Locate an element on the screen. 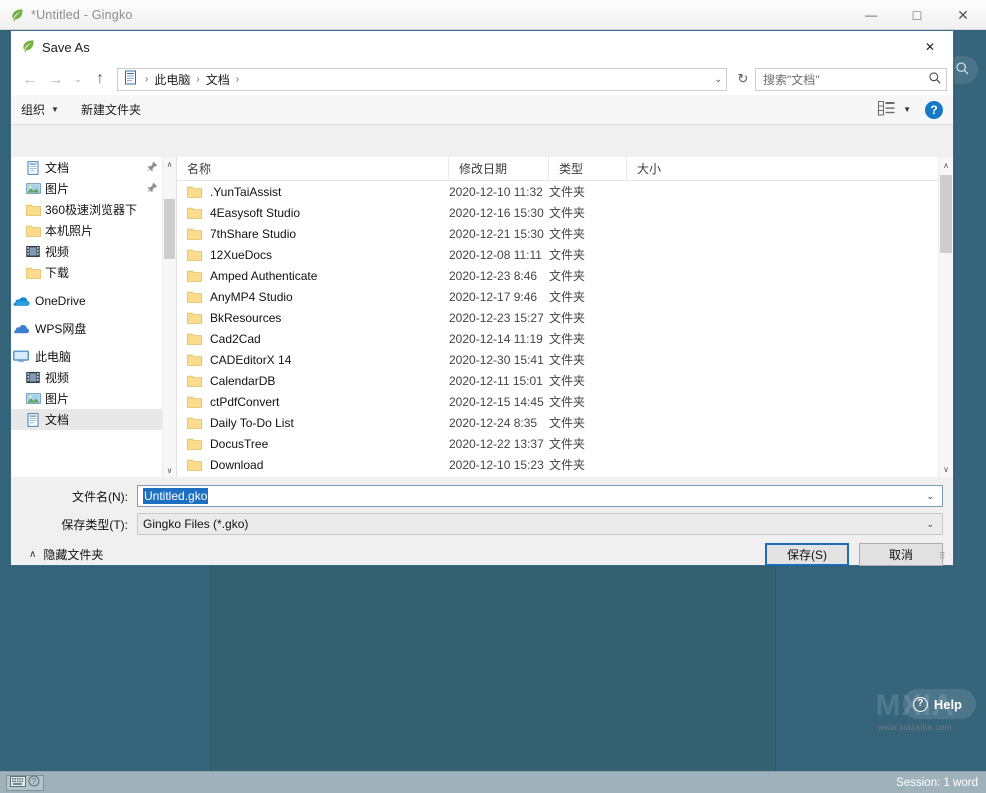 The width and height of the screenshot is (986, 793). file-name-text: BkResources is located at coordinates (246, 317).